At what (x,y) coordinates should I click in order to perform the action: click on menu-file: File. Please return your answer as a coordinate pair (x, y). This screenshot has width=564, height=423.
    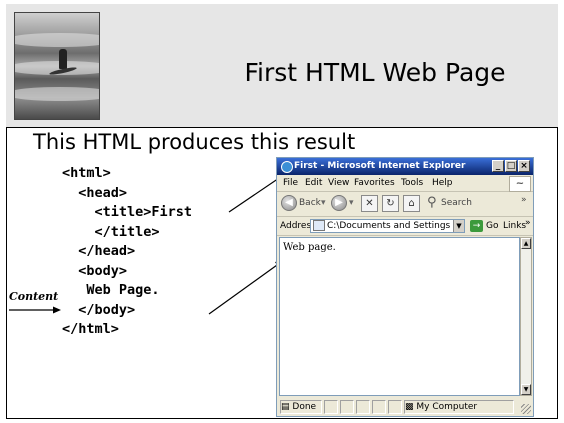
    Looking at the image, I should click on (290, 183).